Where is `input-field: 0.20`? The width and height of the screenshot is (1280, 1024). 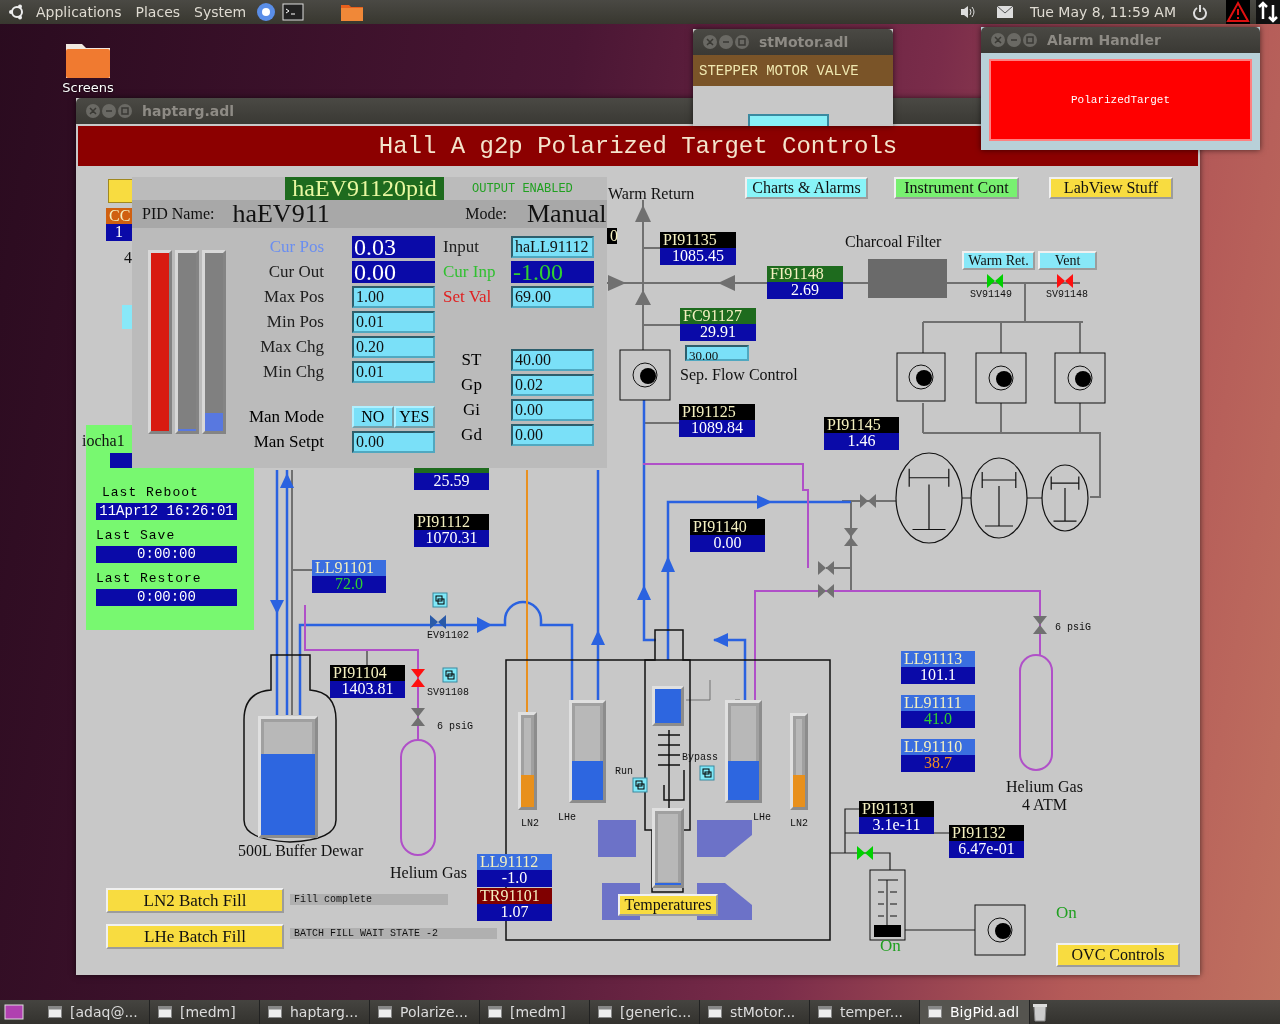 input-field: 0.20 is located at coordinates (393, 347).